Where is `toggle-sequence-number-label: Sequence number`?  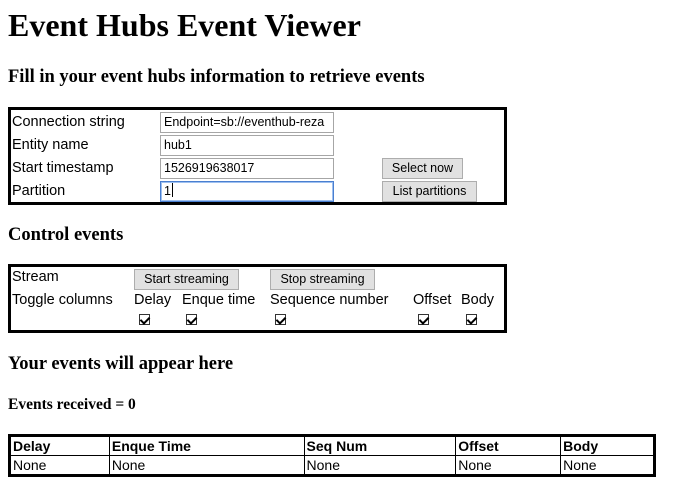
toggle-sequence-number-label: Sequence number is located at coordinates (329, 300).